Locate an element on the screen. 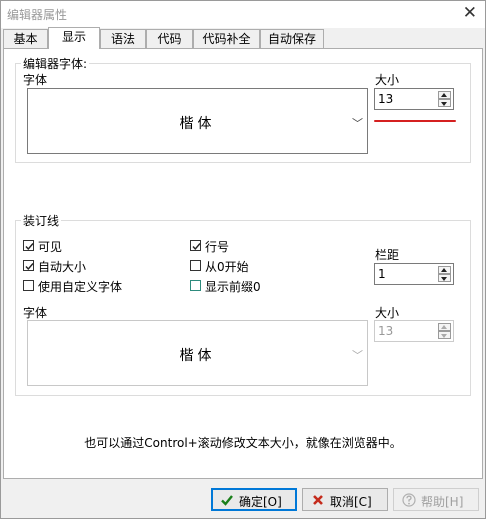  checkbox-leading-zeros: 显示前缀0 is located at coordinates (250, 286).